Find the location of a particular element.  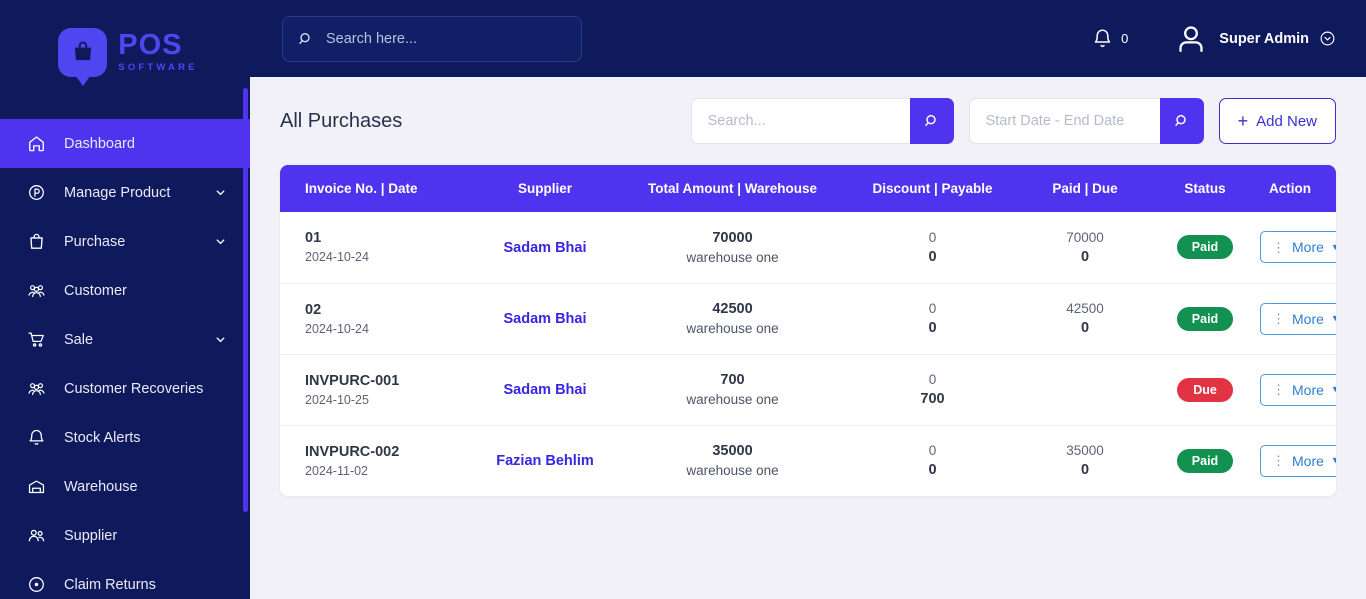

purchase-search-button is located at coordinates (931, 121).